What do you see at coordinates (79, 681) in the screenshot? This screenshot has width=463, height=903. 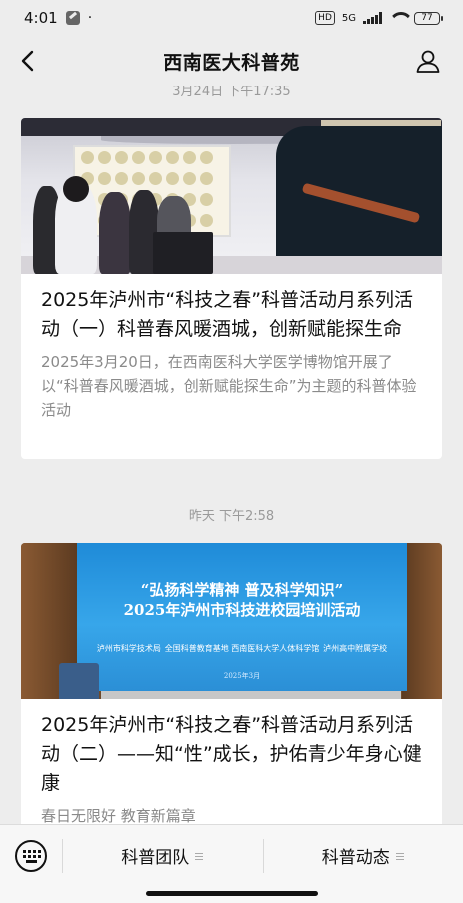 I see `podium` at bounding box center [79, 681].